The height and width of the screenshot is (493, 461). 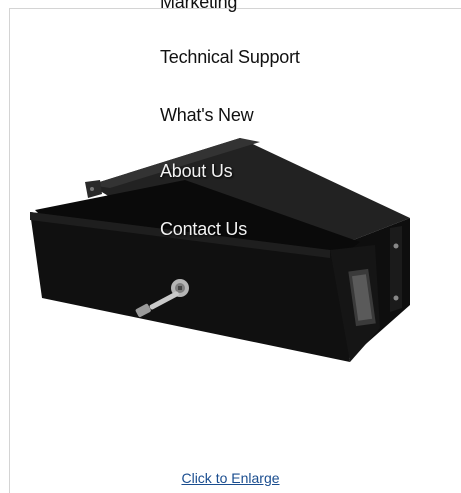 I want to click on click-to-enlarge-link: Click to Enlarge, so click(x=230, y=478).